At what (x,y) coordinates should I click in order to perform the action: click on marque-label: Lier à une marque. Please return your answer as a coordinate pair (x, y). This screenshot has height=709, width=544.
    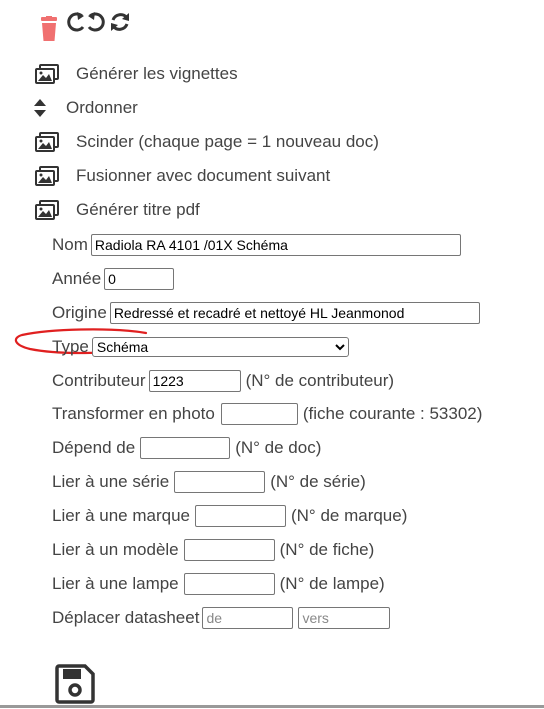
    Looking at the image, I should click on (121, 515).